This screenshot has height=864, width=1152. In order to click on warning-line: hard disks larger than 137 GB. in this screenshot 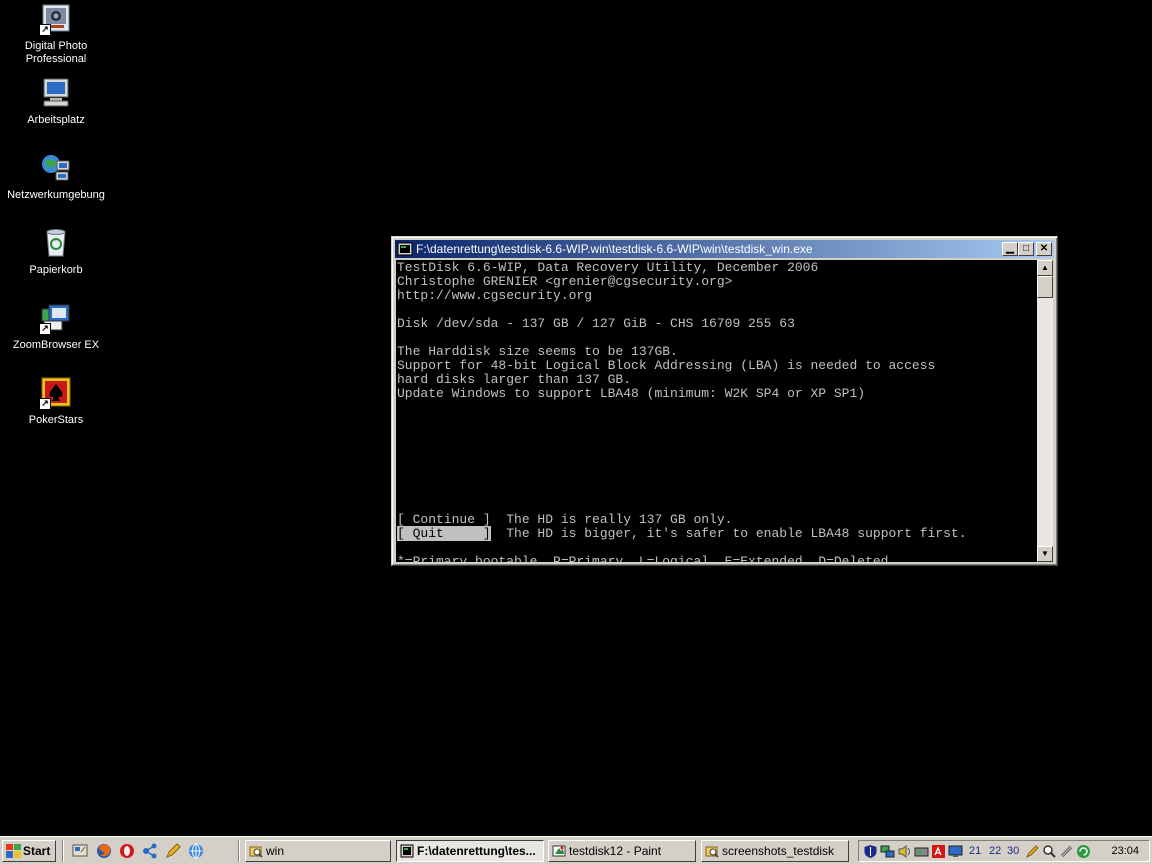, I will do `click(514, 379)`.